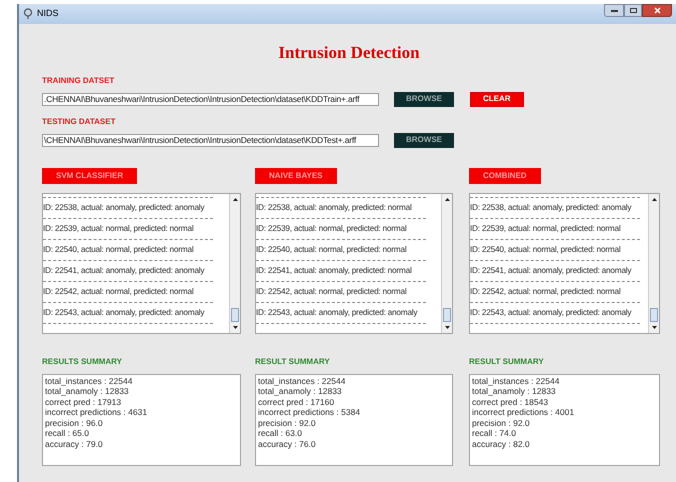 The height and width of the screenshot is (482, 676). I want to click on close-button, so click(657, 10).